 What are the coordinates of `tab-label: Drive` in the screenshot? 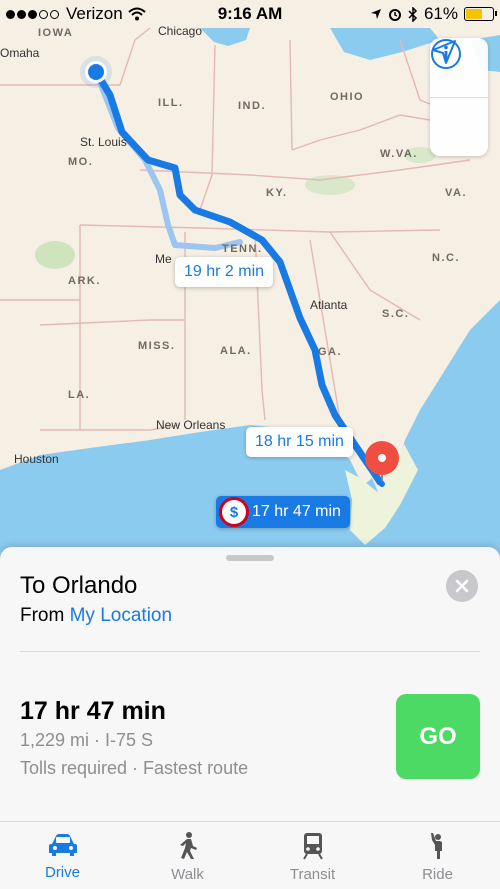 It's located at (62, 872).